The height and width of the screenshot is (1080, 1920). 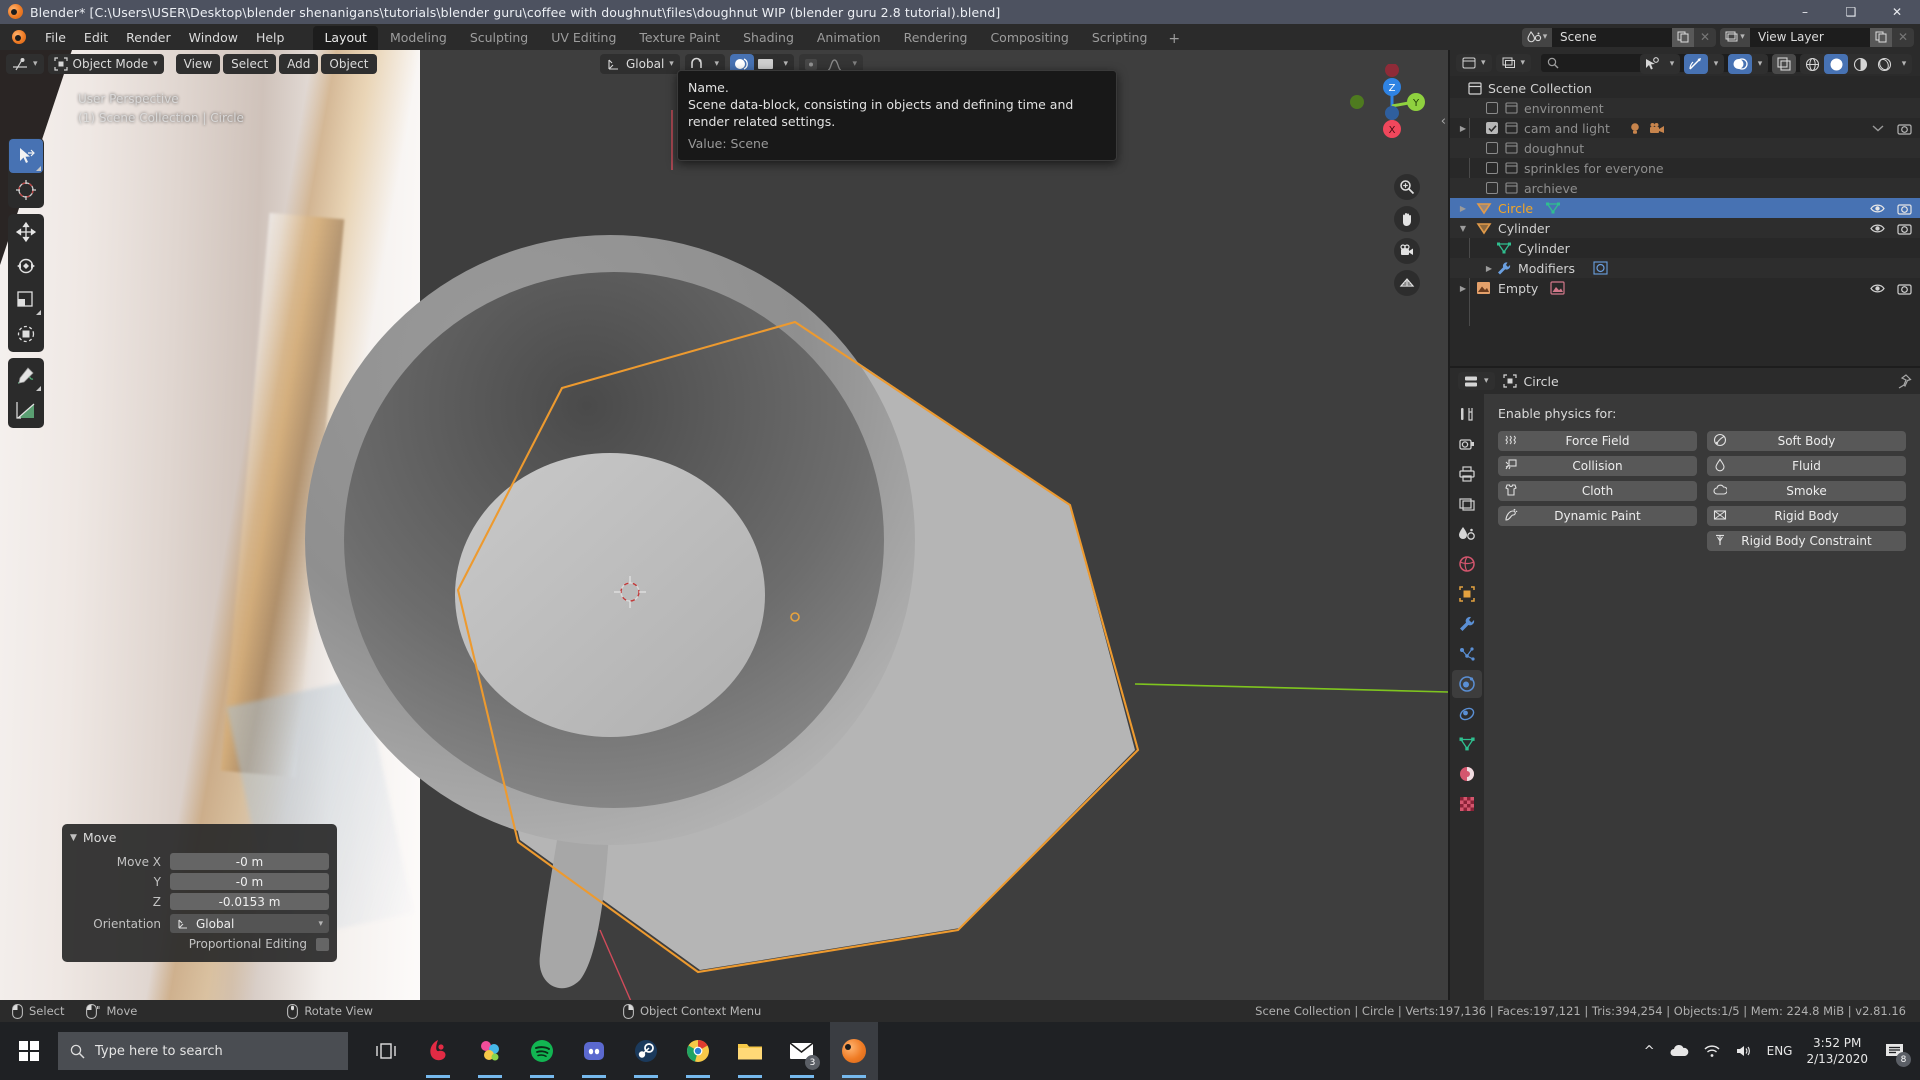 What do you see at coordinates (1492, 148) in the screenshot?
I see `collection-checkbox-doughnut` at bounding box center [1492, 148].